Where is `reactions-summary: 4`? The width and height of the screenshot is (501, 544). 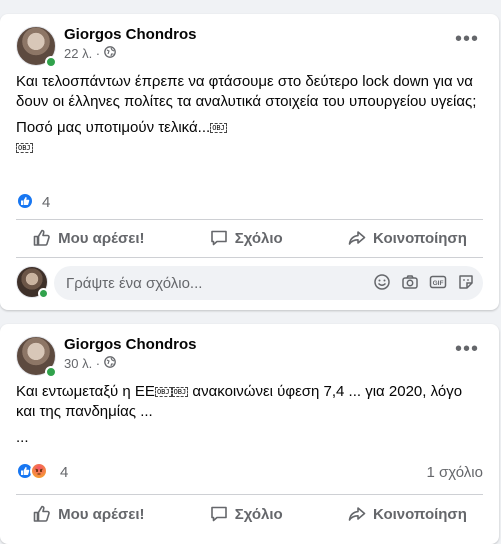 reactions-summary: 4 is located at coordinates (249, 202).